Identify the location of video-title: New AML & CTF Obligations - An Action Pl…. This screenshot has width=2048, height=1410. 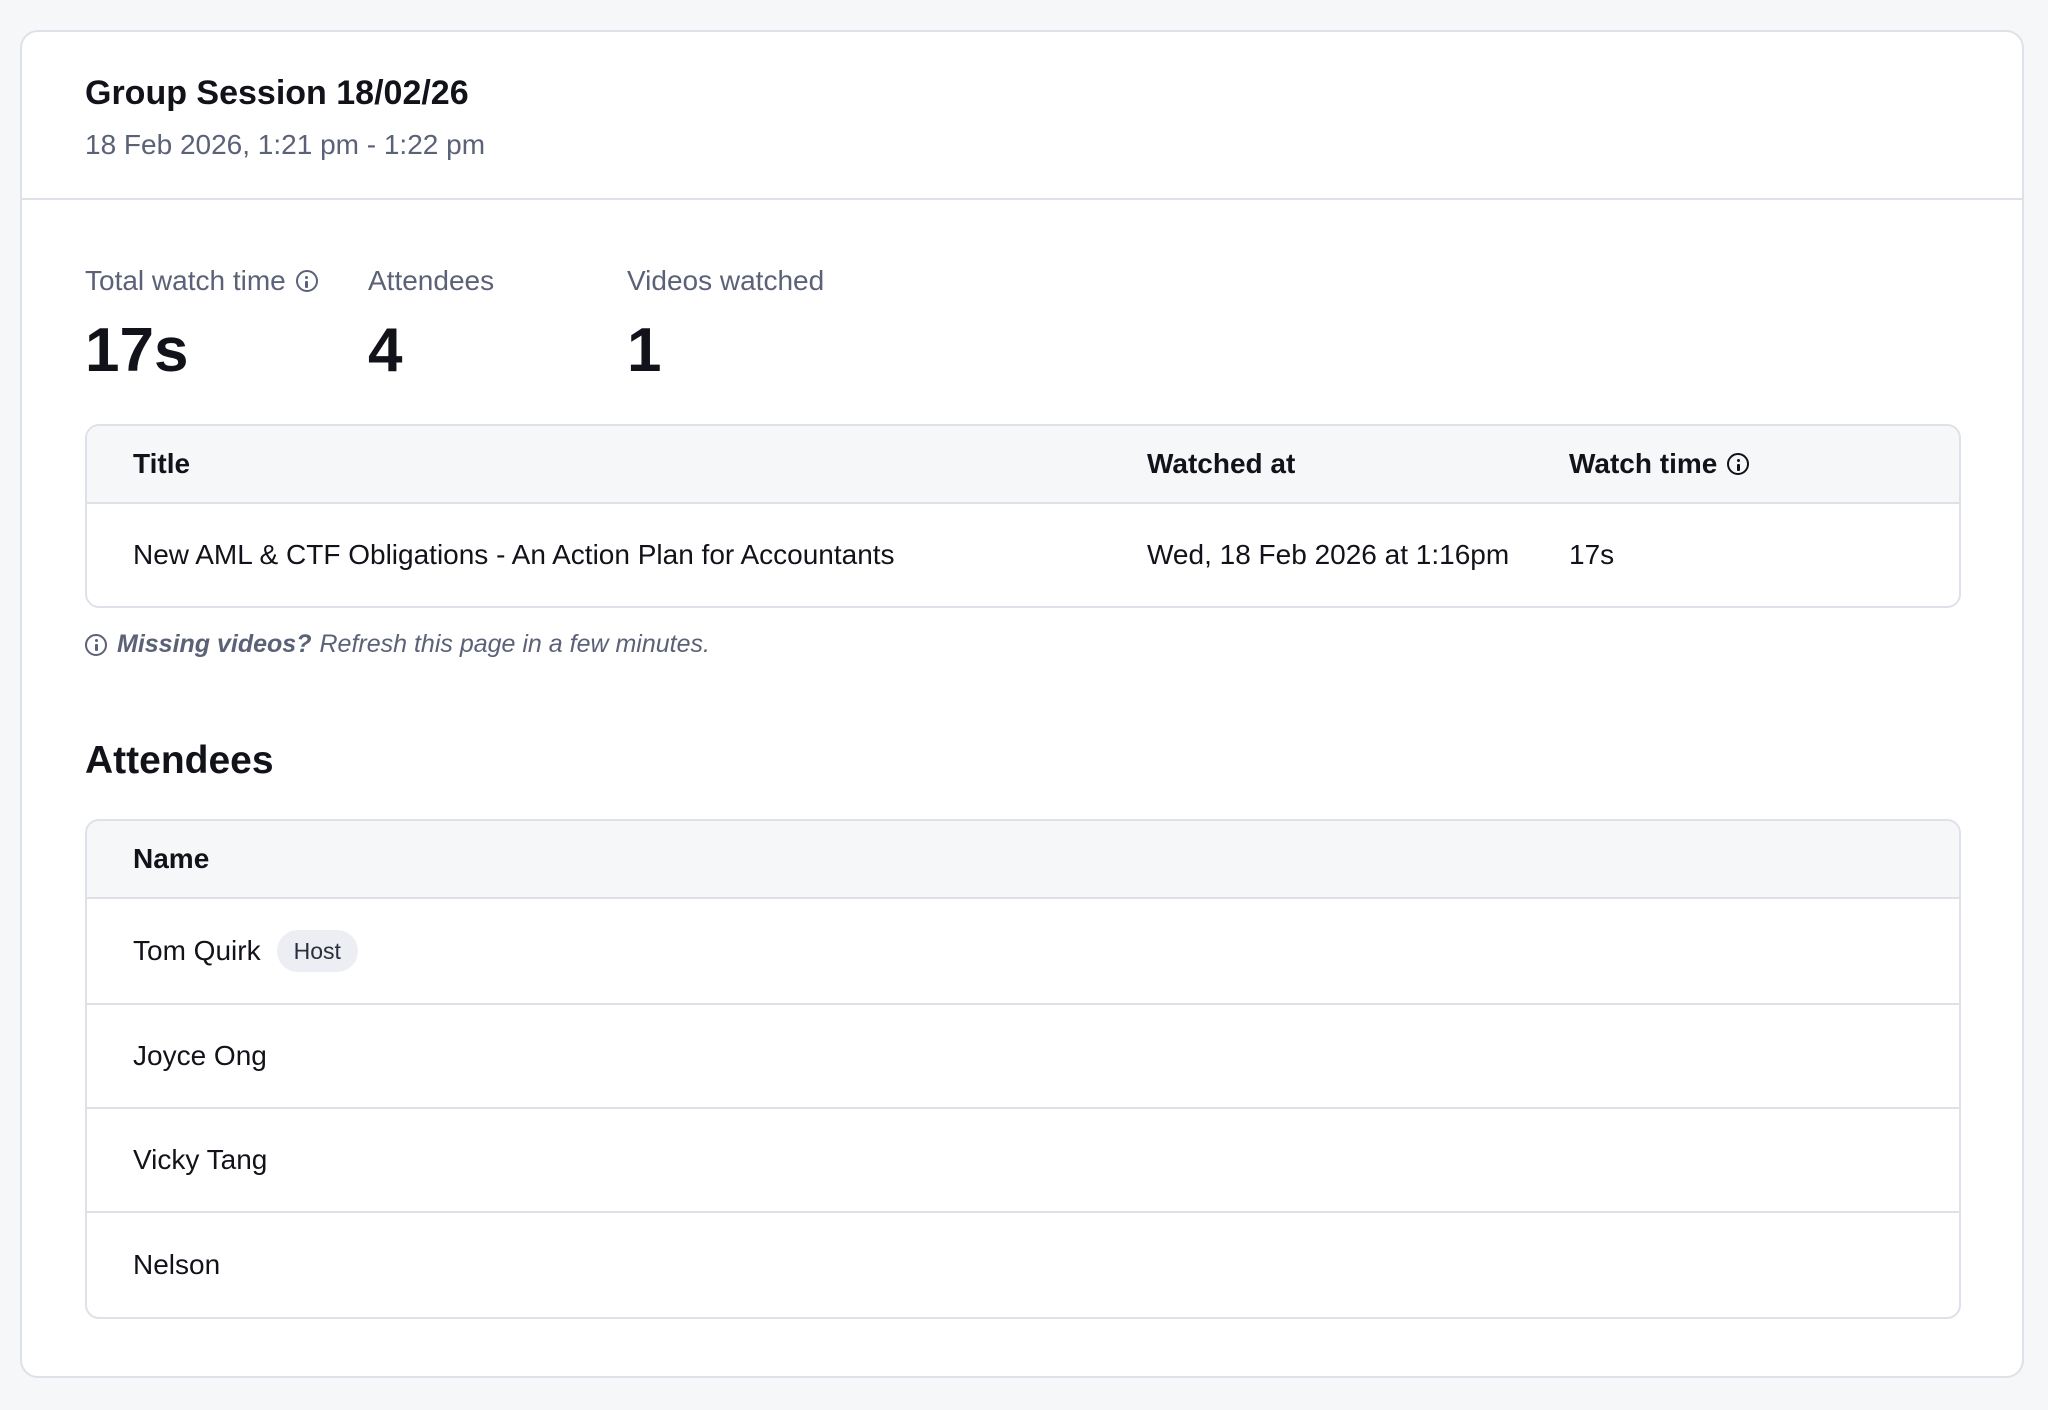
(514, 554).